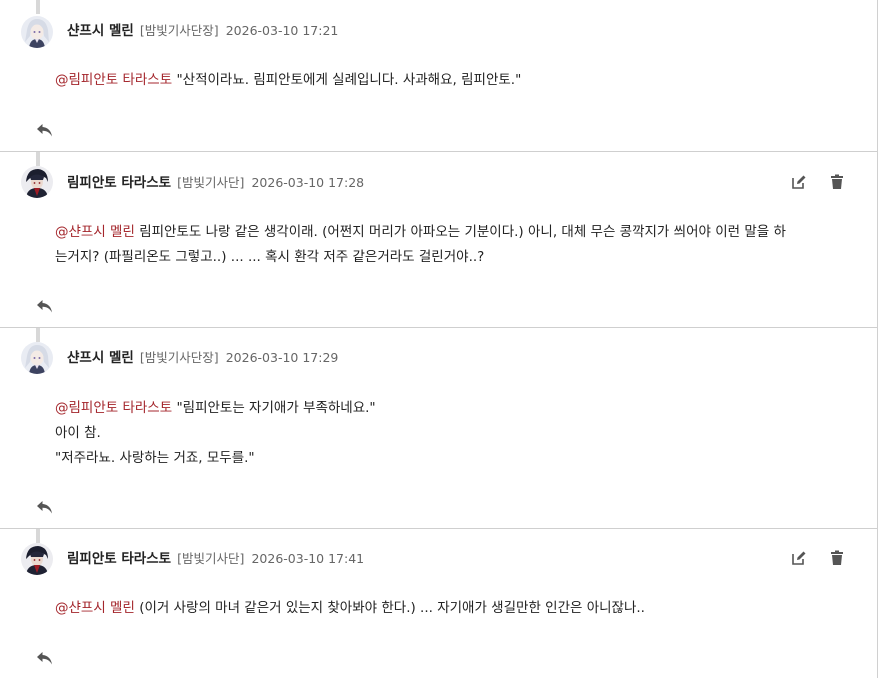 Image resolution: width=878 pixels, height=678 pixels. Describe the element at coordinates (282, 30) in the screenshot. I see `timestamp: 2026-03-10 17:21` at that location.